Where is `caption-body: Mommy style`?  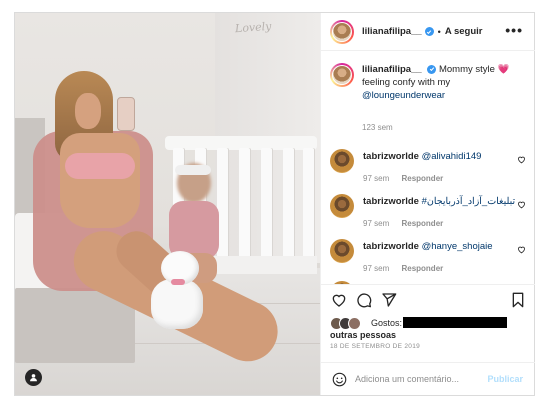
caption-body: Mommy style is located at coordinates (466, 69).